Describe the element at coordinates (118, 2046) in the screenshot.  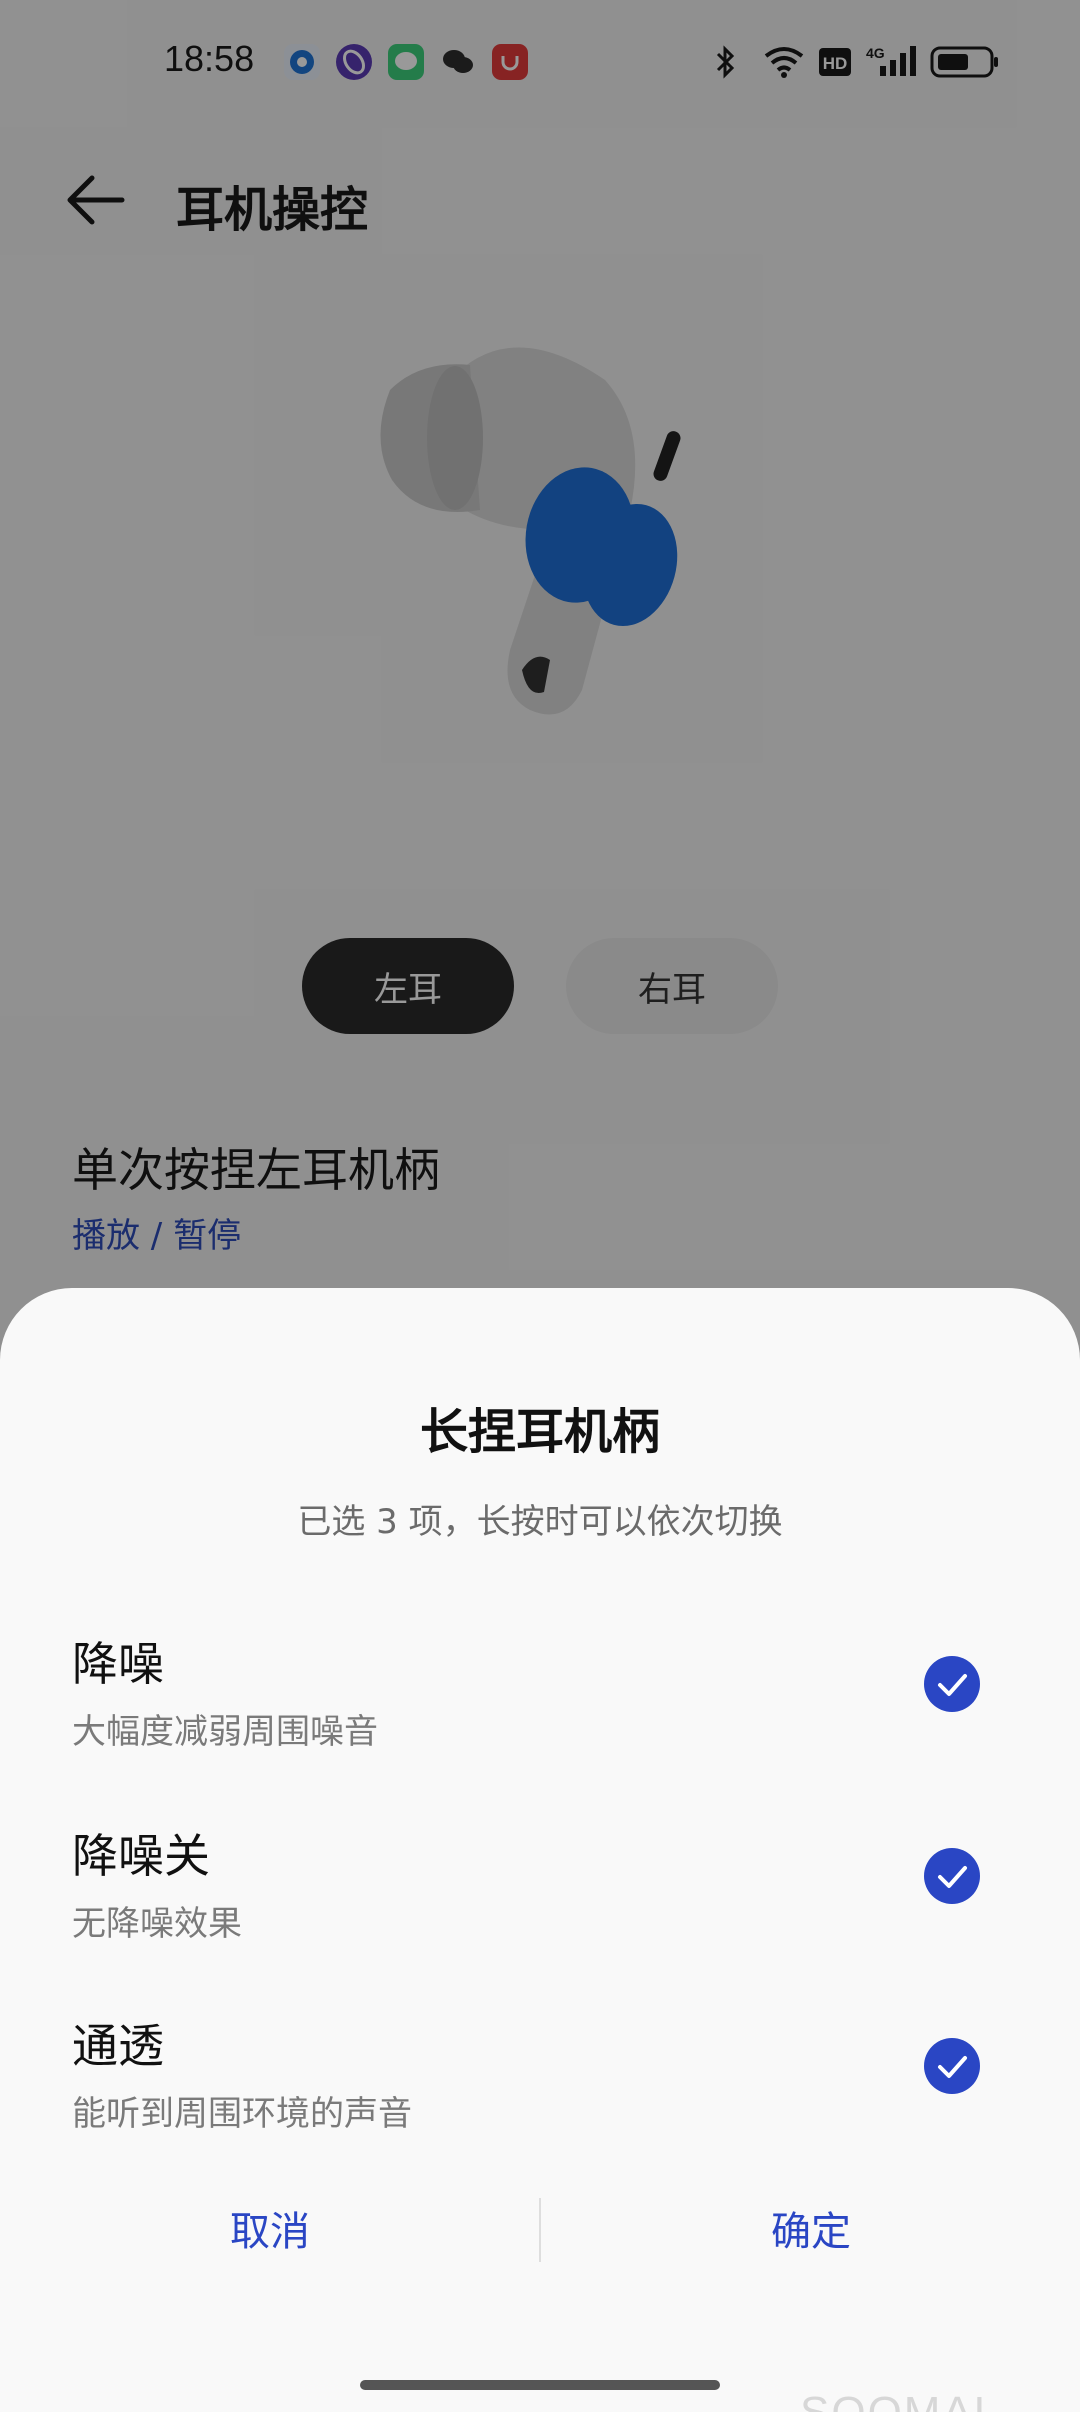
I see `option-title: 通透` at that location.